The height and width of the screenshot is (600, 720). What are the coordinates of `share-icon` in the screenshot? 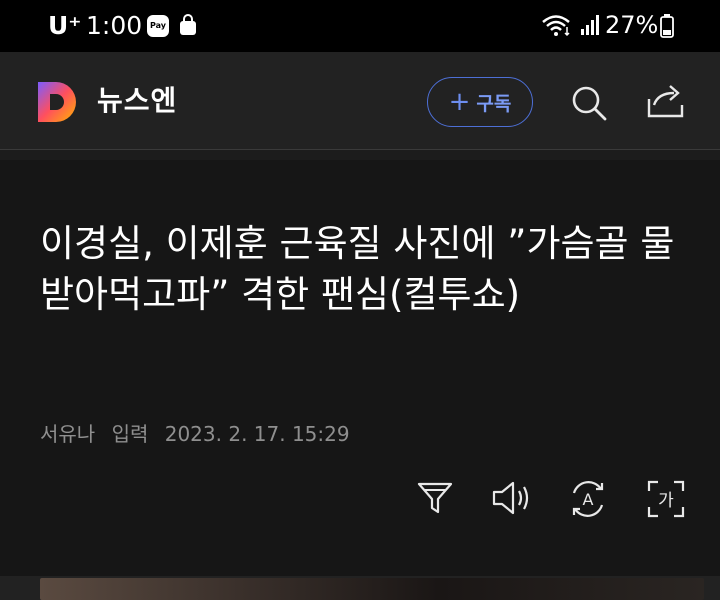 It's located at (666, 101).